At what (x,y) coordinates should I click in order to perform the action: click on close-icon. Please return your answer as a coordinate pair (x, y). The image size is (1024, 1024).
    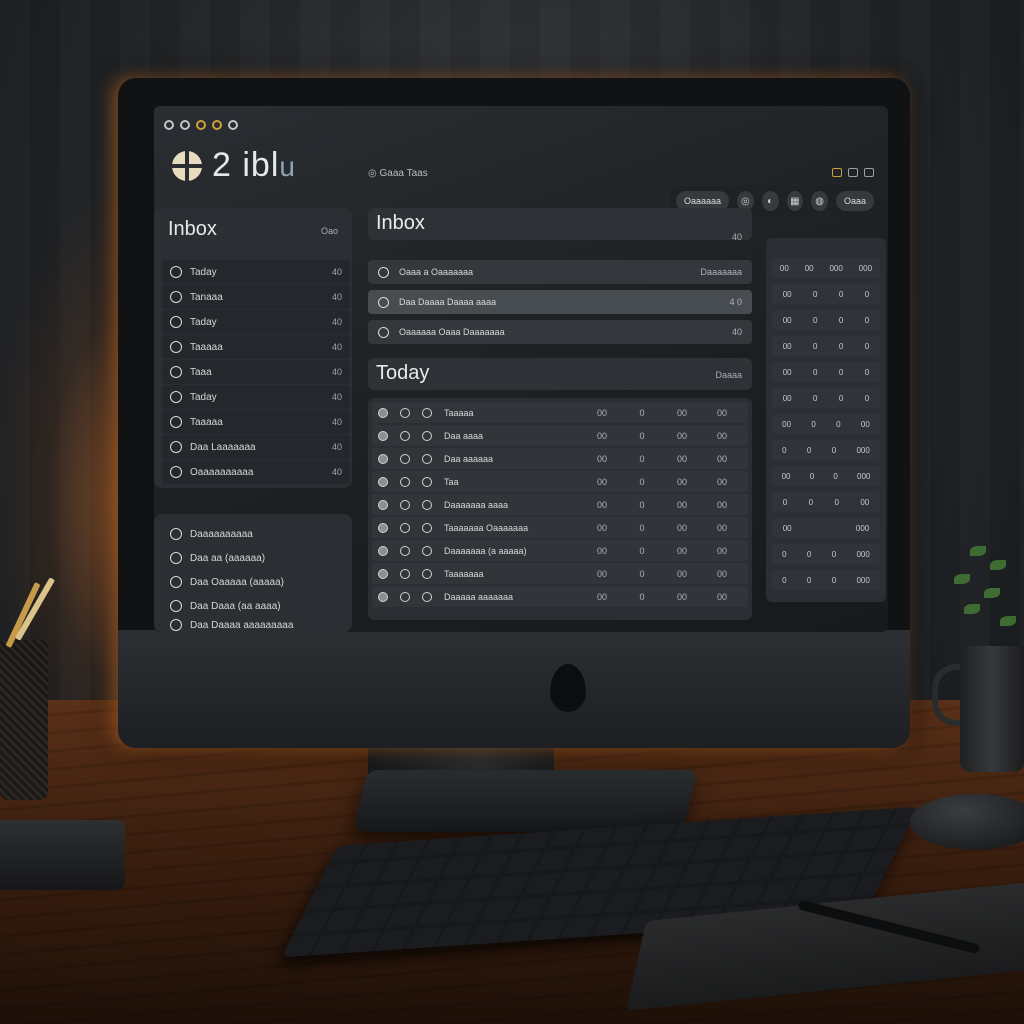
    Looking at the image, I should click on (869, 172).